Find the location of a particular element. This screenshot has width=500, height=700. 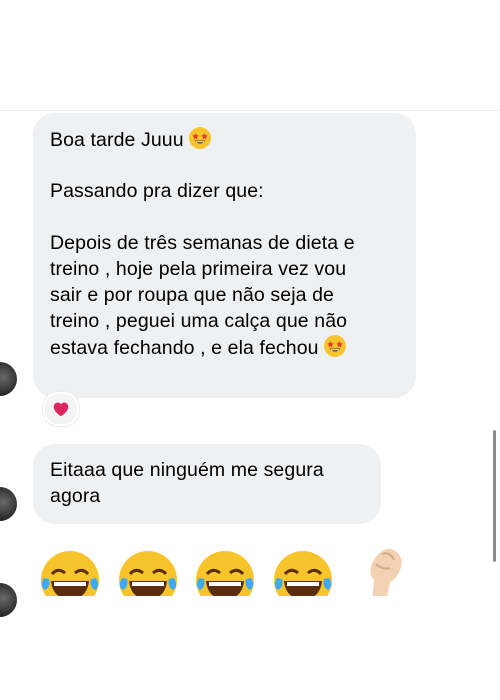

header-divider is located at coordinates (250, 110).